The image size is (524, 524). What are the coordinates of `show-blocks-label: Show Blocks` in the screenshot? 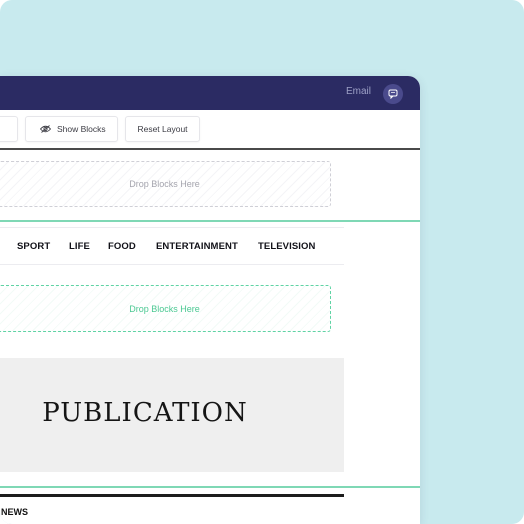 It's located at (81, 129).